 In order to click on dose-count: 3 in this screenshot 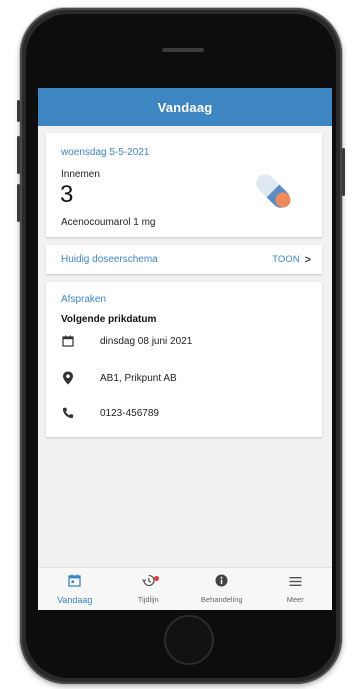, I will do `click(67, 194)`.